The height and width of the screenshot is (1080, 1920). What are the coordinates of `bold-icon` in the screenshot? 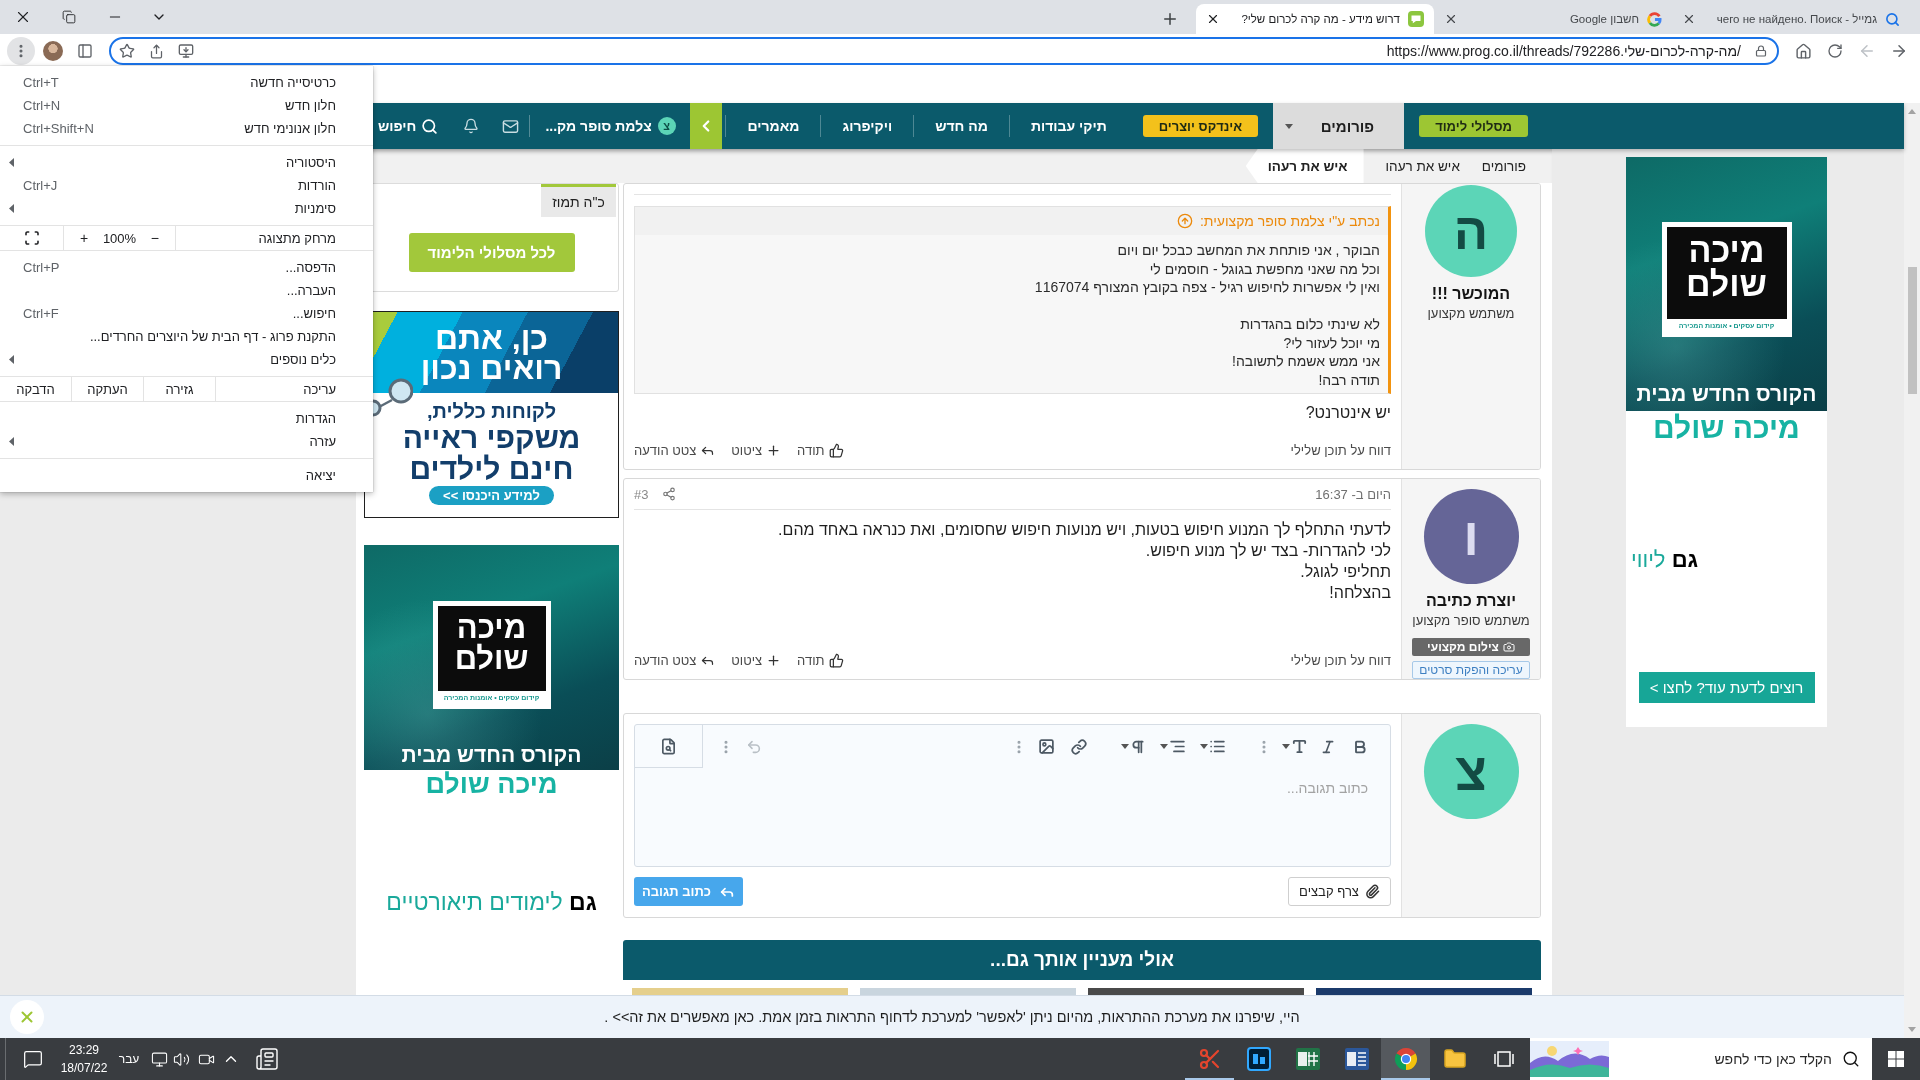 It's located at (1360, 746).